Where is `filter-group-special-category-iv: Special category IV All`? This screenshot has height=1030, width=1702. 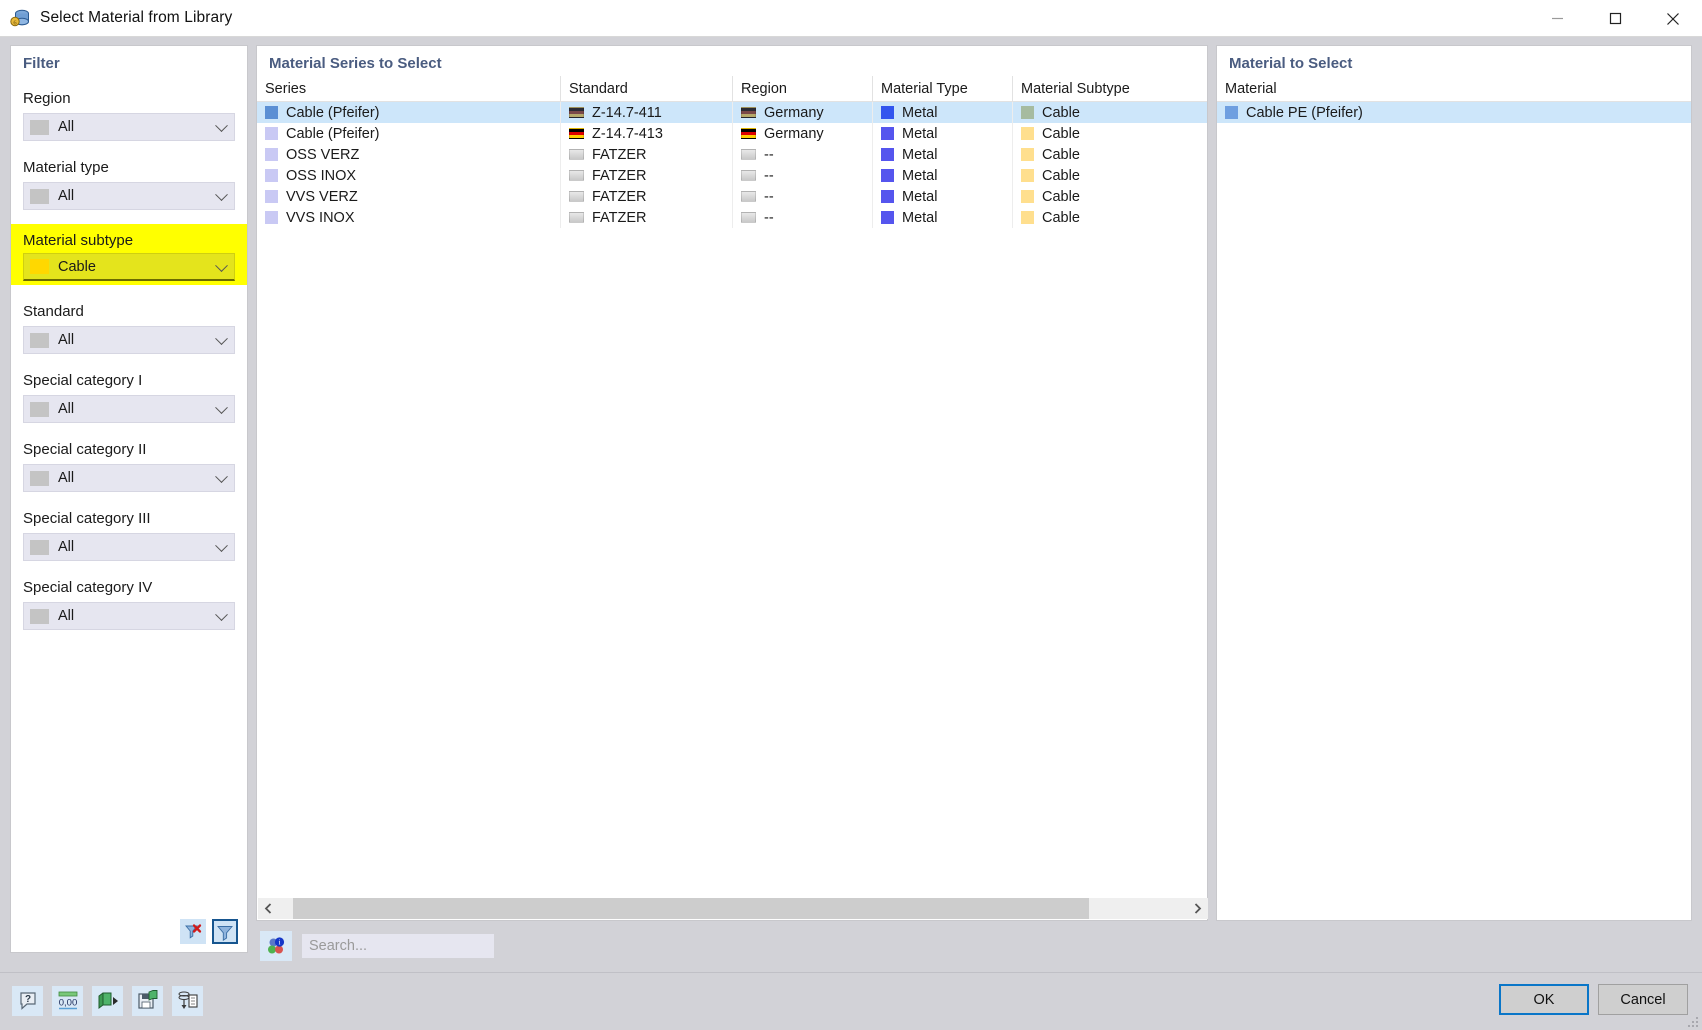 filter-group-special-category-iv: Special category IV All is located at coordinates (129, 604).